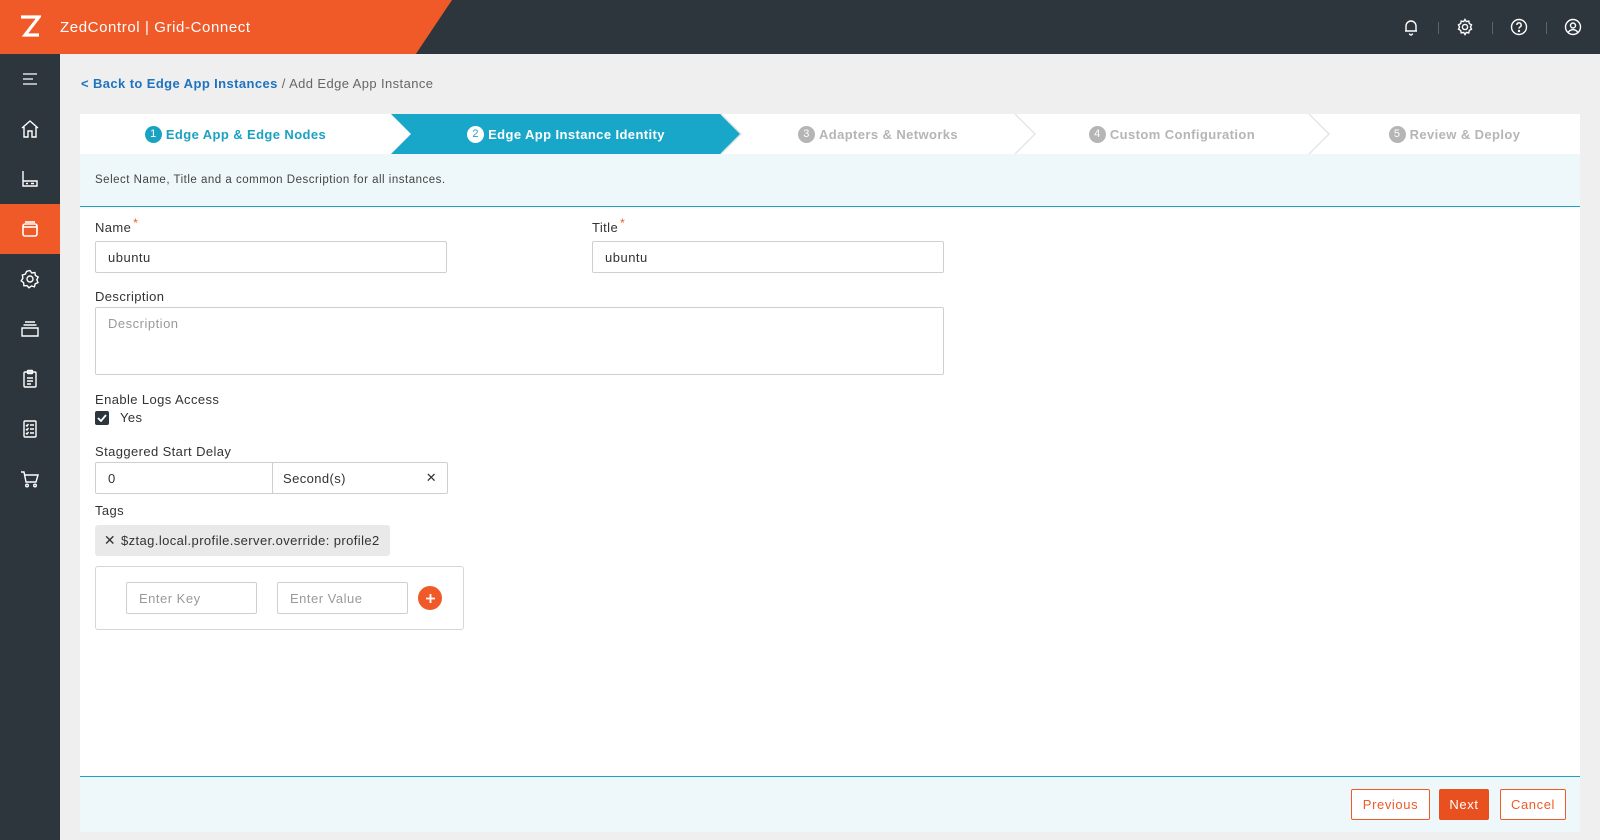  I want to click on name-input, so click(271, 257).